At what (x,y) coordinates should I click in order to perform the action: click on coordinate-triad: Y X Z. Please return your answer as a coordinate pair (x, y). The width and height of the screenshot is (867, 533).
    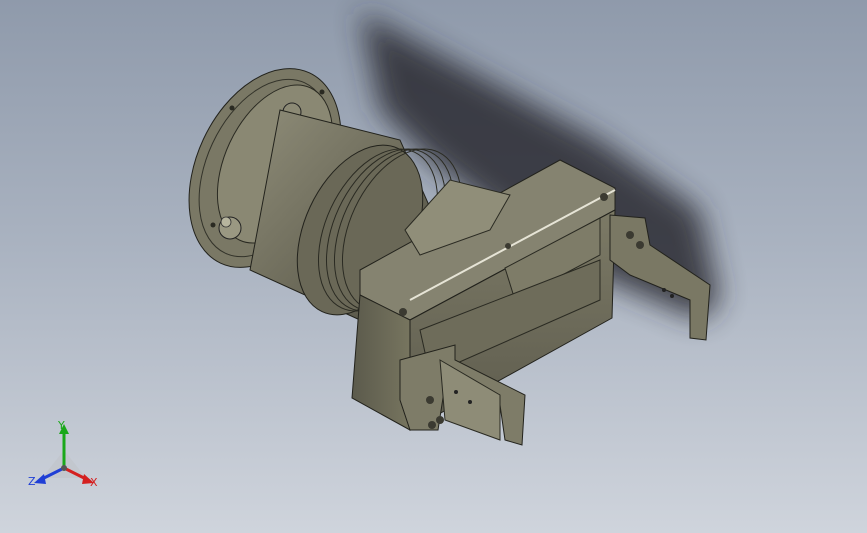
    Looking at the image, I should click on (64, 456).